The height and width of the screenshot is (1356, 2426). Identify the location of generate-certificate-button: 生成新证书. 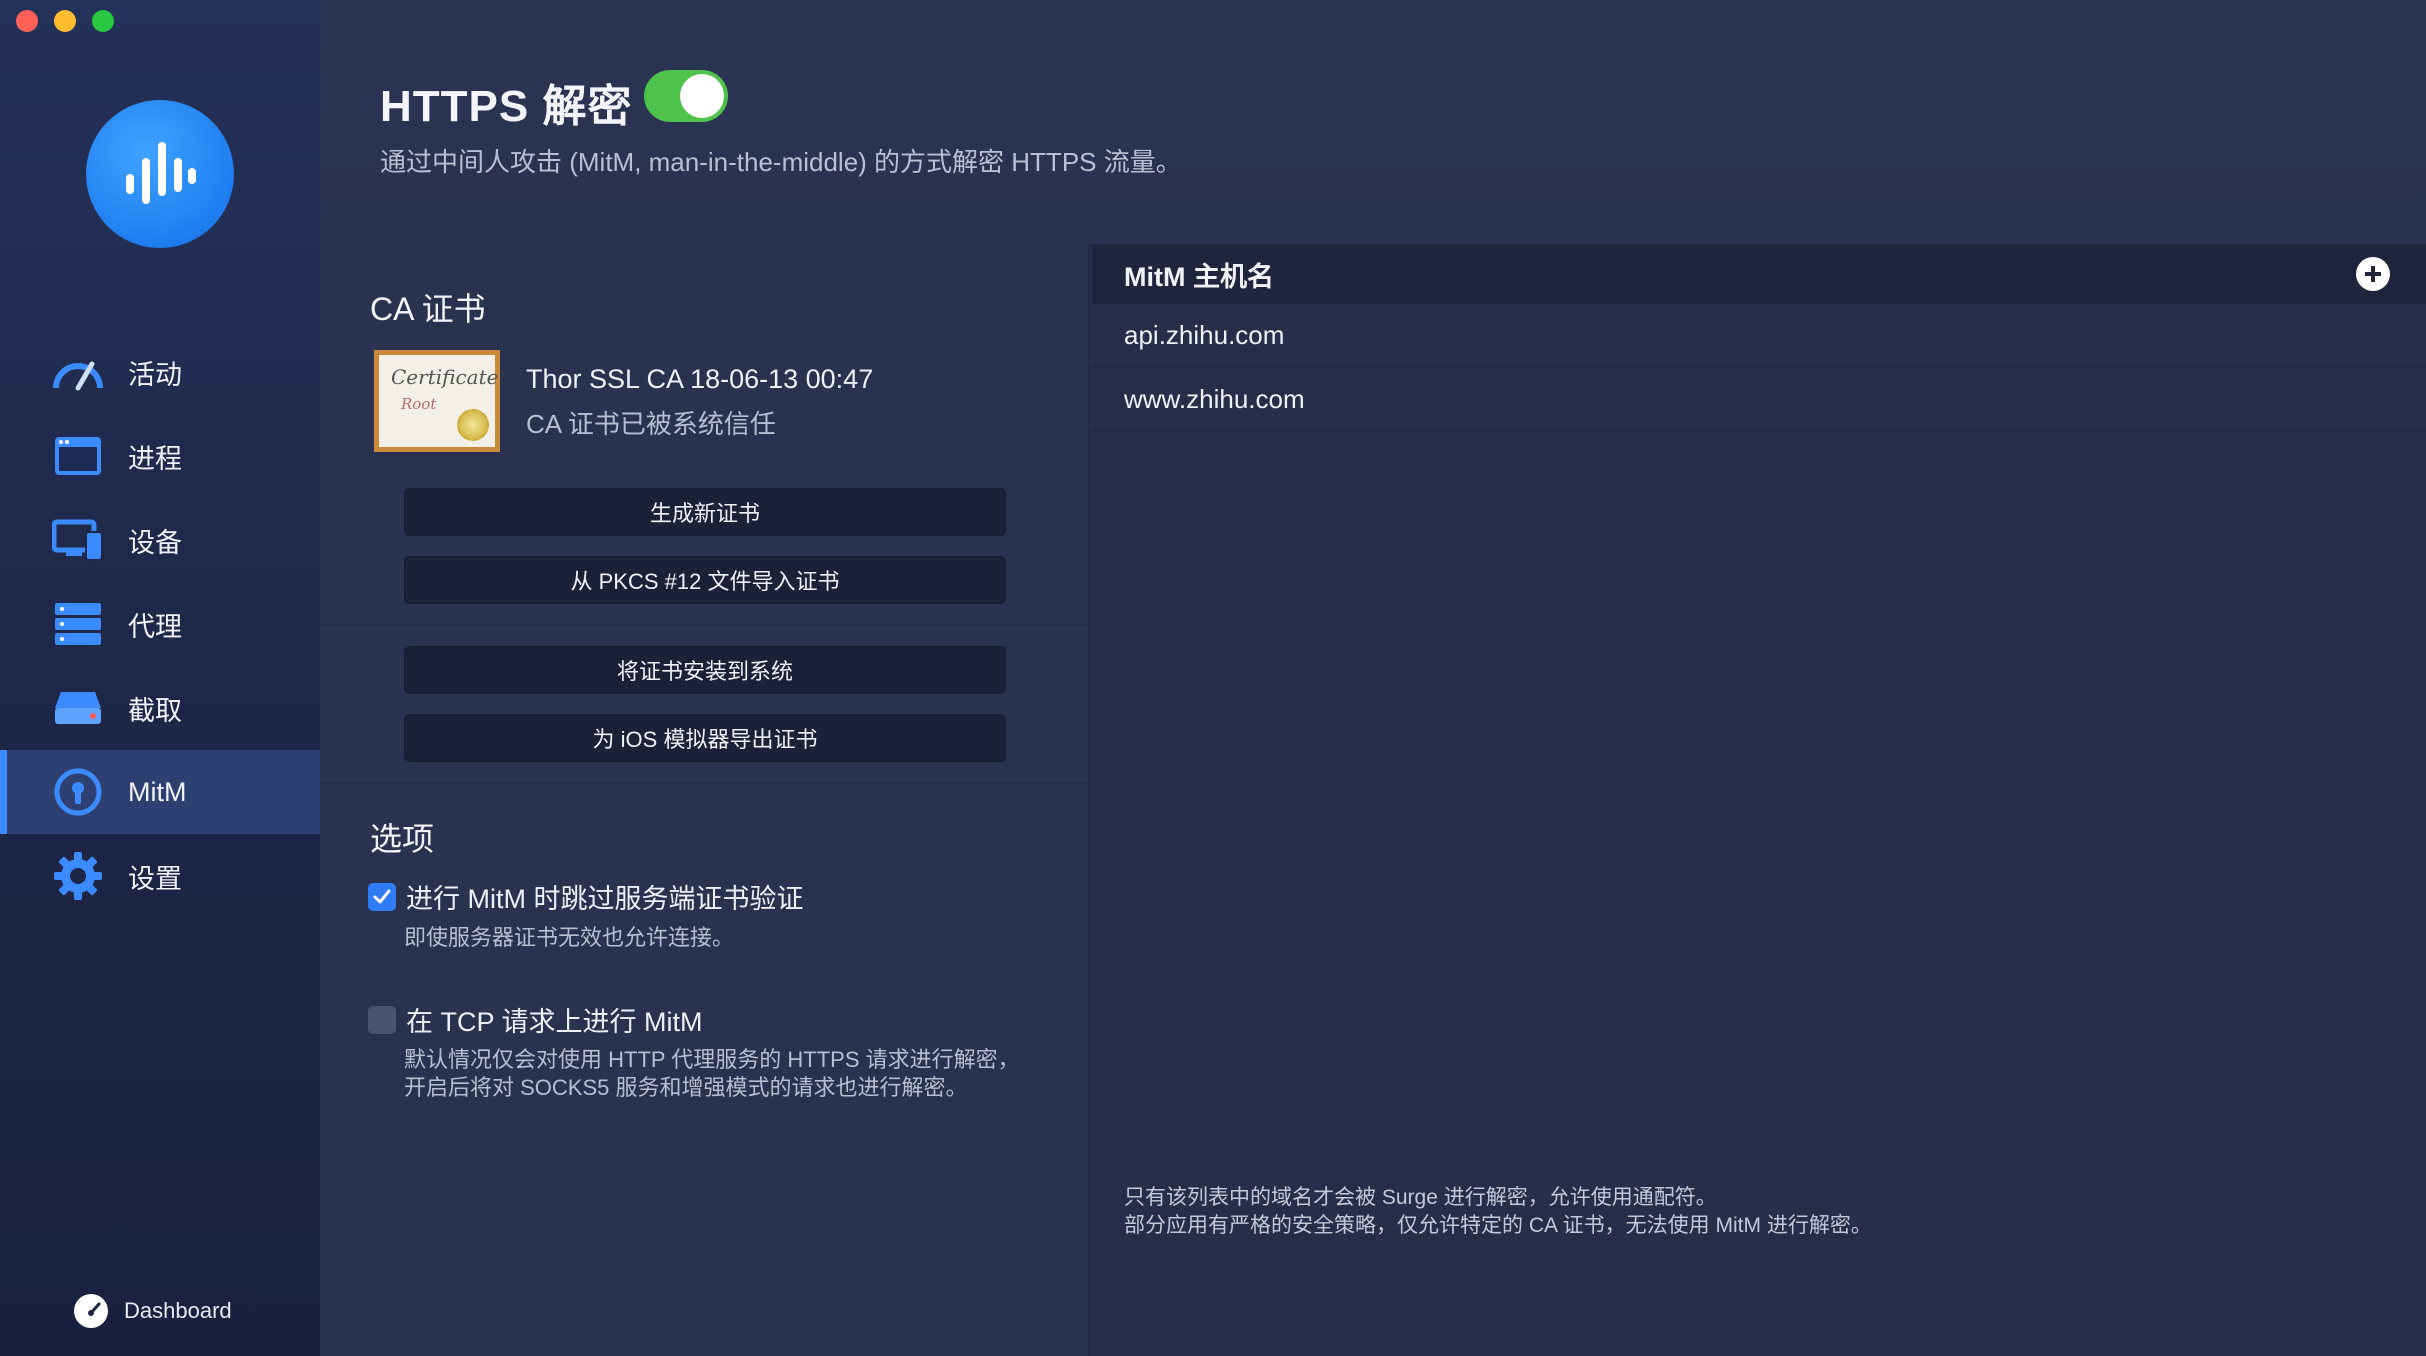
(705, 512).